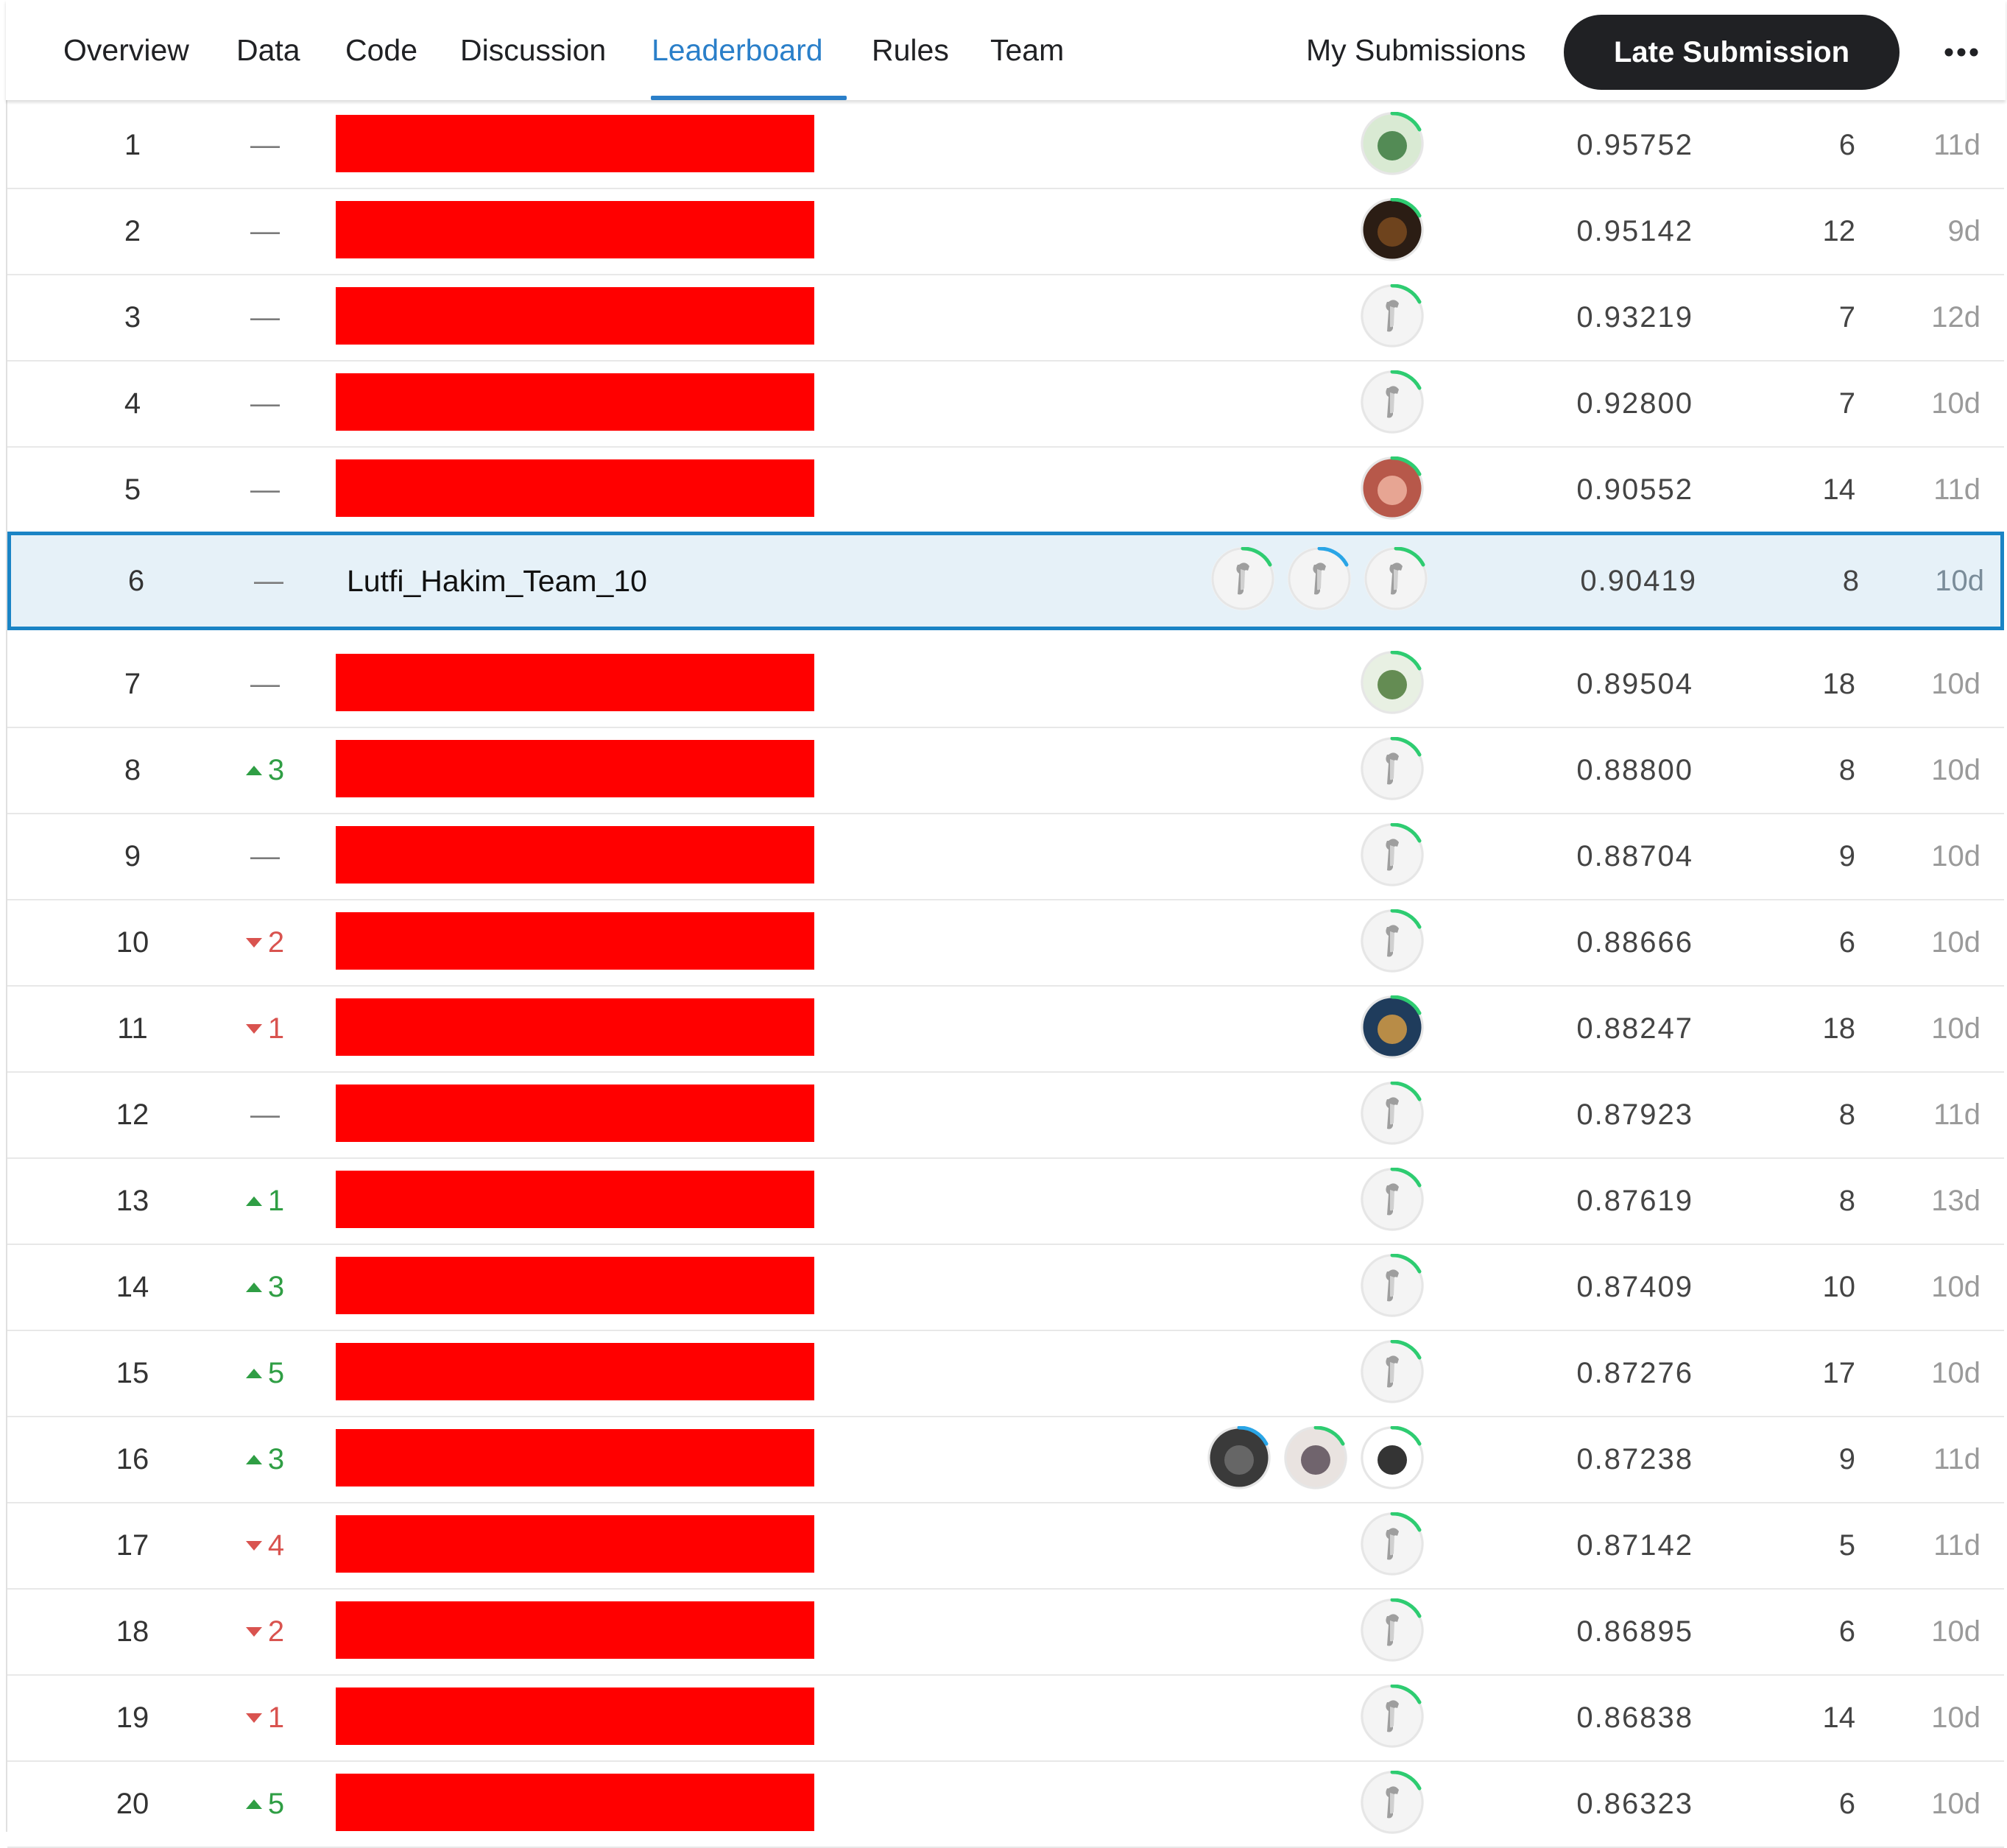 The image size is (2007, 1848). What do you see at coordinates (1846, 1201) in the screenshot?
I see `entries-count: 8` at bounding box center [1846, 1201].